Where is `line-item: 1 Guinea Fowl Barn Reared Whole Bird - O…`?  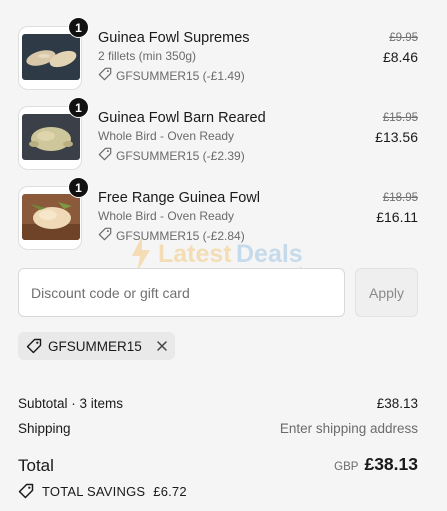
line-item: 1 Guinea Fowl Barn Reared Whole Bird - O… is located at coordinates (218, 136).